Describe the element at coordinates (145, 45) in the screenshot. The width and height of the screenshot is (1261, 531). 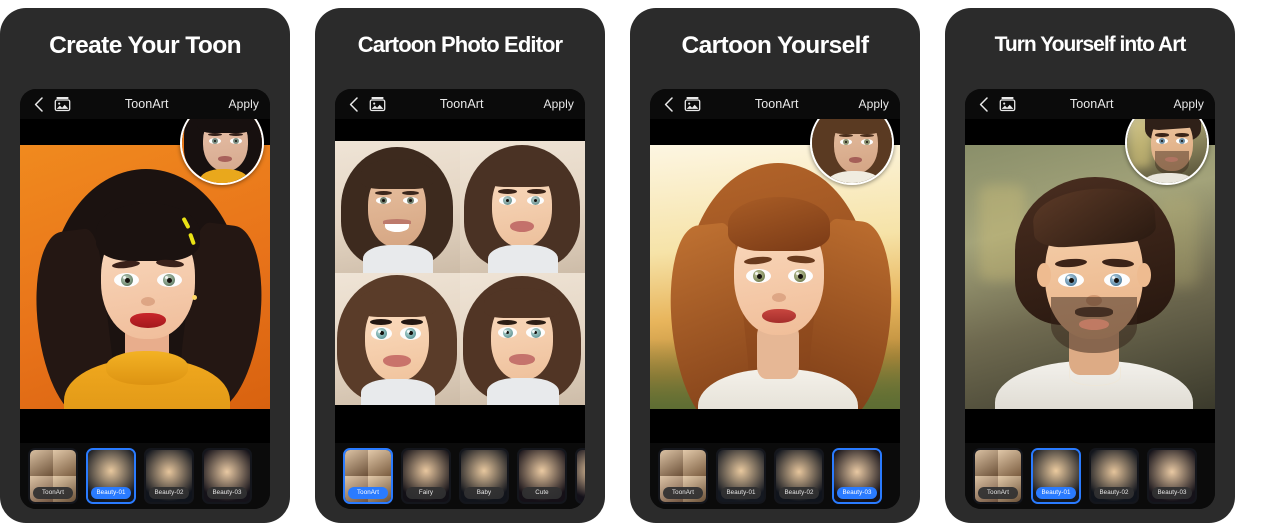
I see `panel-headline: Create Your Toon` at that location.